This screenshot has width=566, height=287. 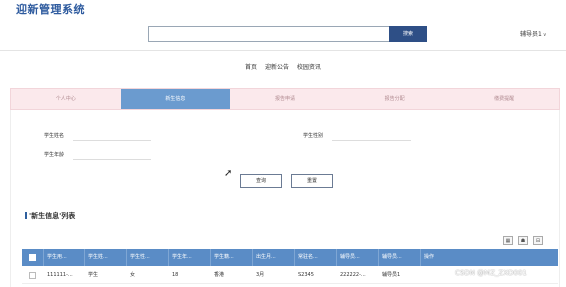 I want to click on module-tabs: 个人中心 新生信息 报告申请 报告分配 缴费提醒, so click(x=285, y=99).